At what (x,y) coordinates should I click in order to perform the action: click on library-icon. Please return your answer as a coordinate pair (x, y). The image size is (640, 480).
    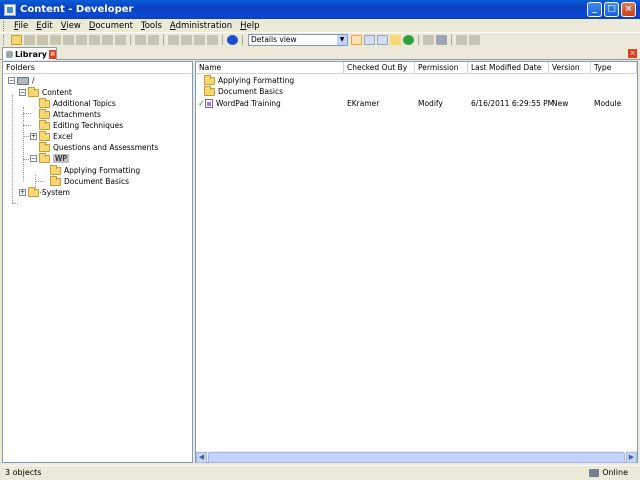
    Looking at the image, I should click on (9, 54).